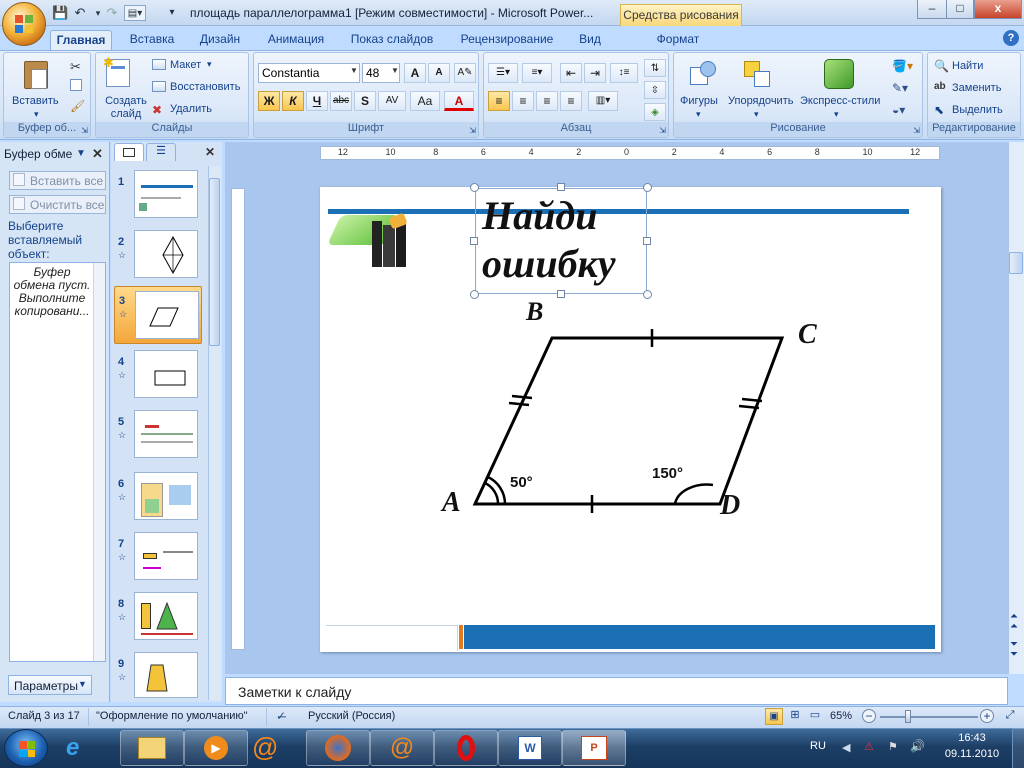 The height and width of the screenshot is (768, 1024). I want to click on select-button: Выделить, so click(977, 110).